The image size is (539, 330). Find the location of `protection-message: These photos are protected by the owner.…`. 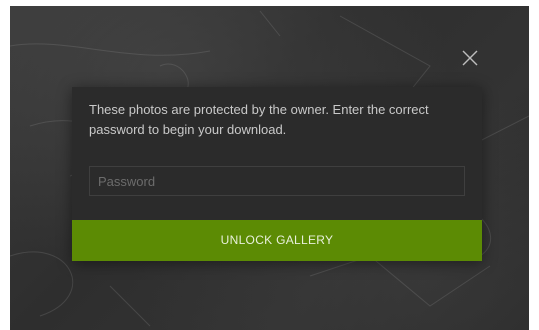

protection-message: These photos are protected by the owner.… is located at coordinates (259, 119).